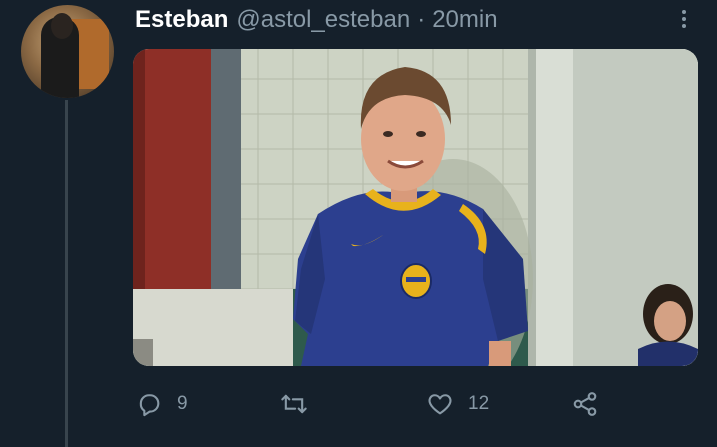 The image size is (717, 447). What do you see at coordinates (182, 403) in the screenshot?
I see `reply-count: 9` at bounding box center [182, 403].